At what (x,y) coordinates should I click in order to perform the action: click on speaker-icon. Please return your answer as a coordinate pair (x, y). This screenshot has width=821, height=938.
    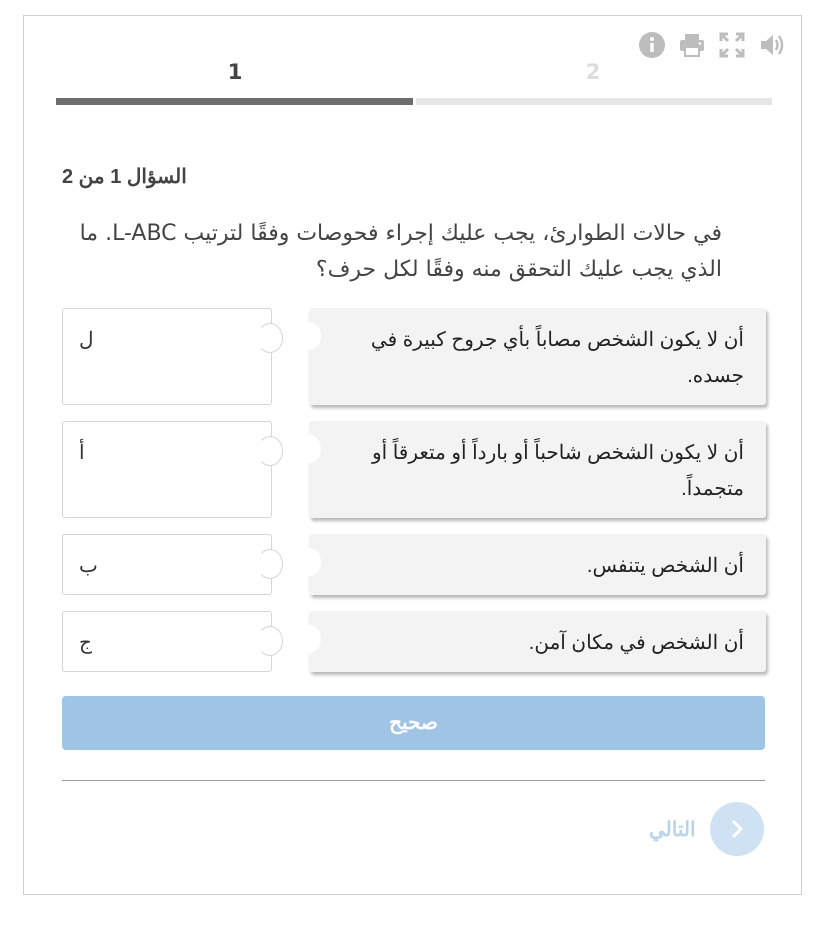
    Looking at the image, I should click on (772, 45).